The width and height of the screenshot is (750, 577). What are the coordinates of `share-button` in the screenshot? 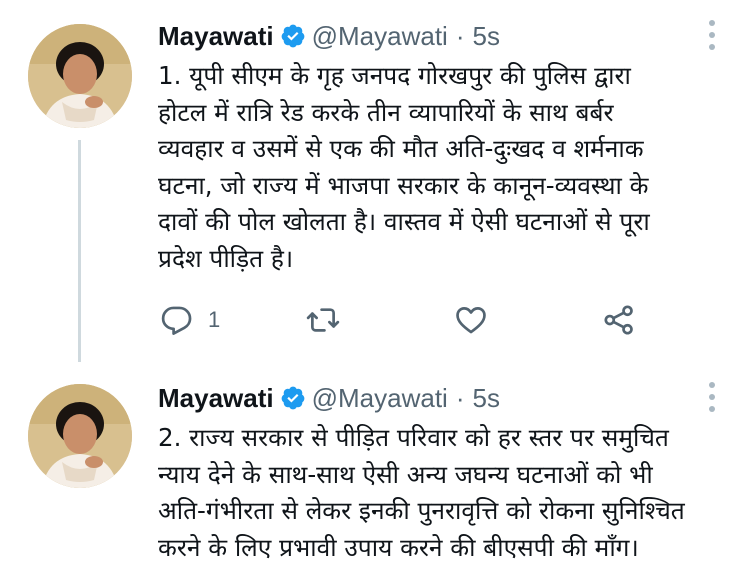 It's located at (619, 320).